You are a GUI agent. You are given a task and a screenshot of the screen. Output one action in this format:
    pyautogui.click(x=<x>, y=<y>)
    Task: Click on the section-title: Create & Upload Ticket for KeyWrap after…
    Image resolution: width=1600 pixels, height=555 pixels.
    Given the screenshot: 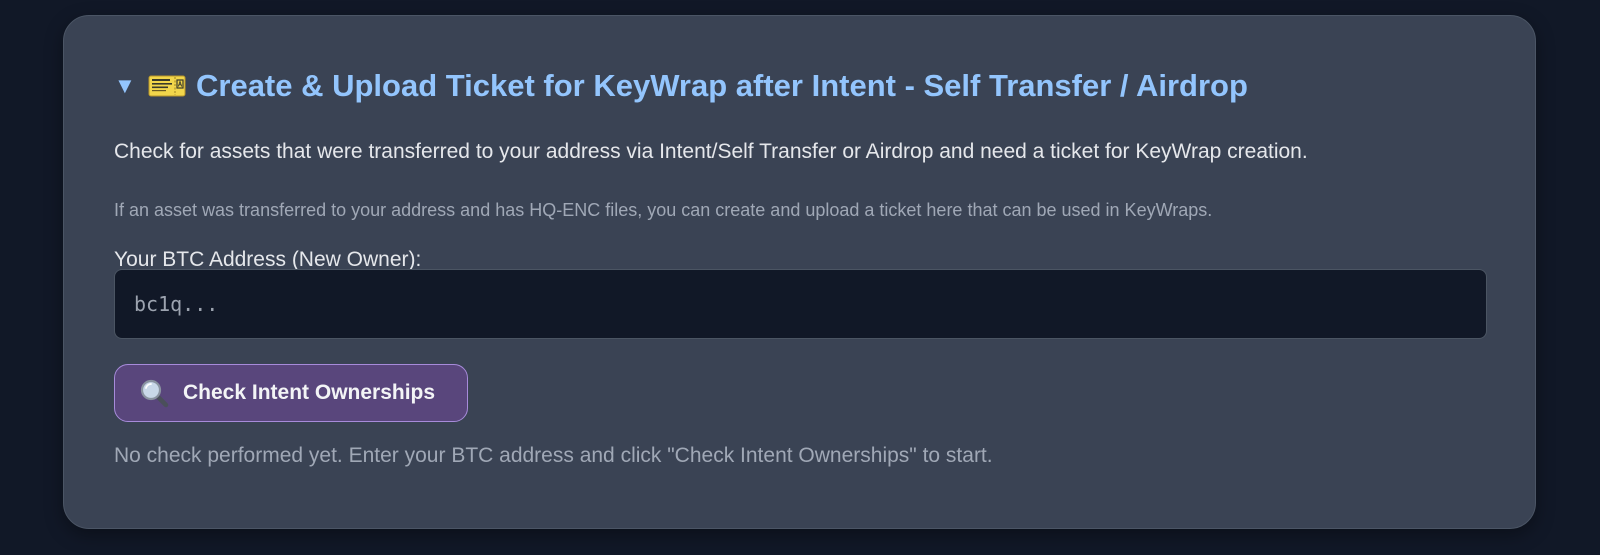 What is the action you would take?
    pyautogui.click(x=722, y=85)
    